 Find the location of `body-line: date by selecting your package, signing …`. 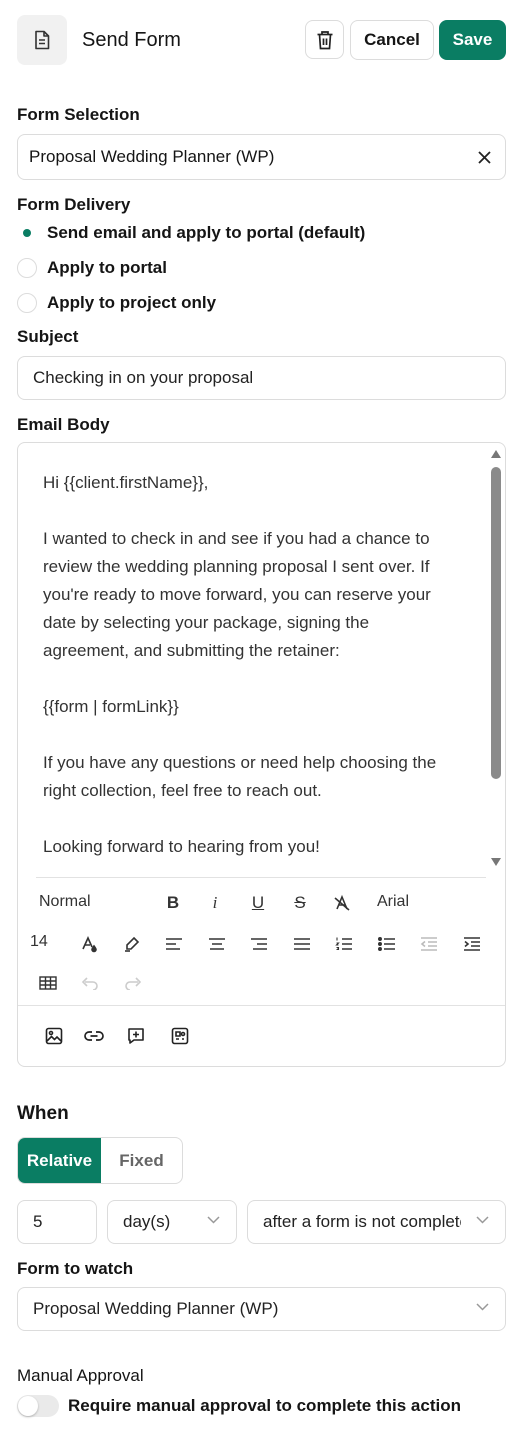

body-line: date by selecting your package, signing … is located at coordinates (206, 622).